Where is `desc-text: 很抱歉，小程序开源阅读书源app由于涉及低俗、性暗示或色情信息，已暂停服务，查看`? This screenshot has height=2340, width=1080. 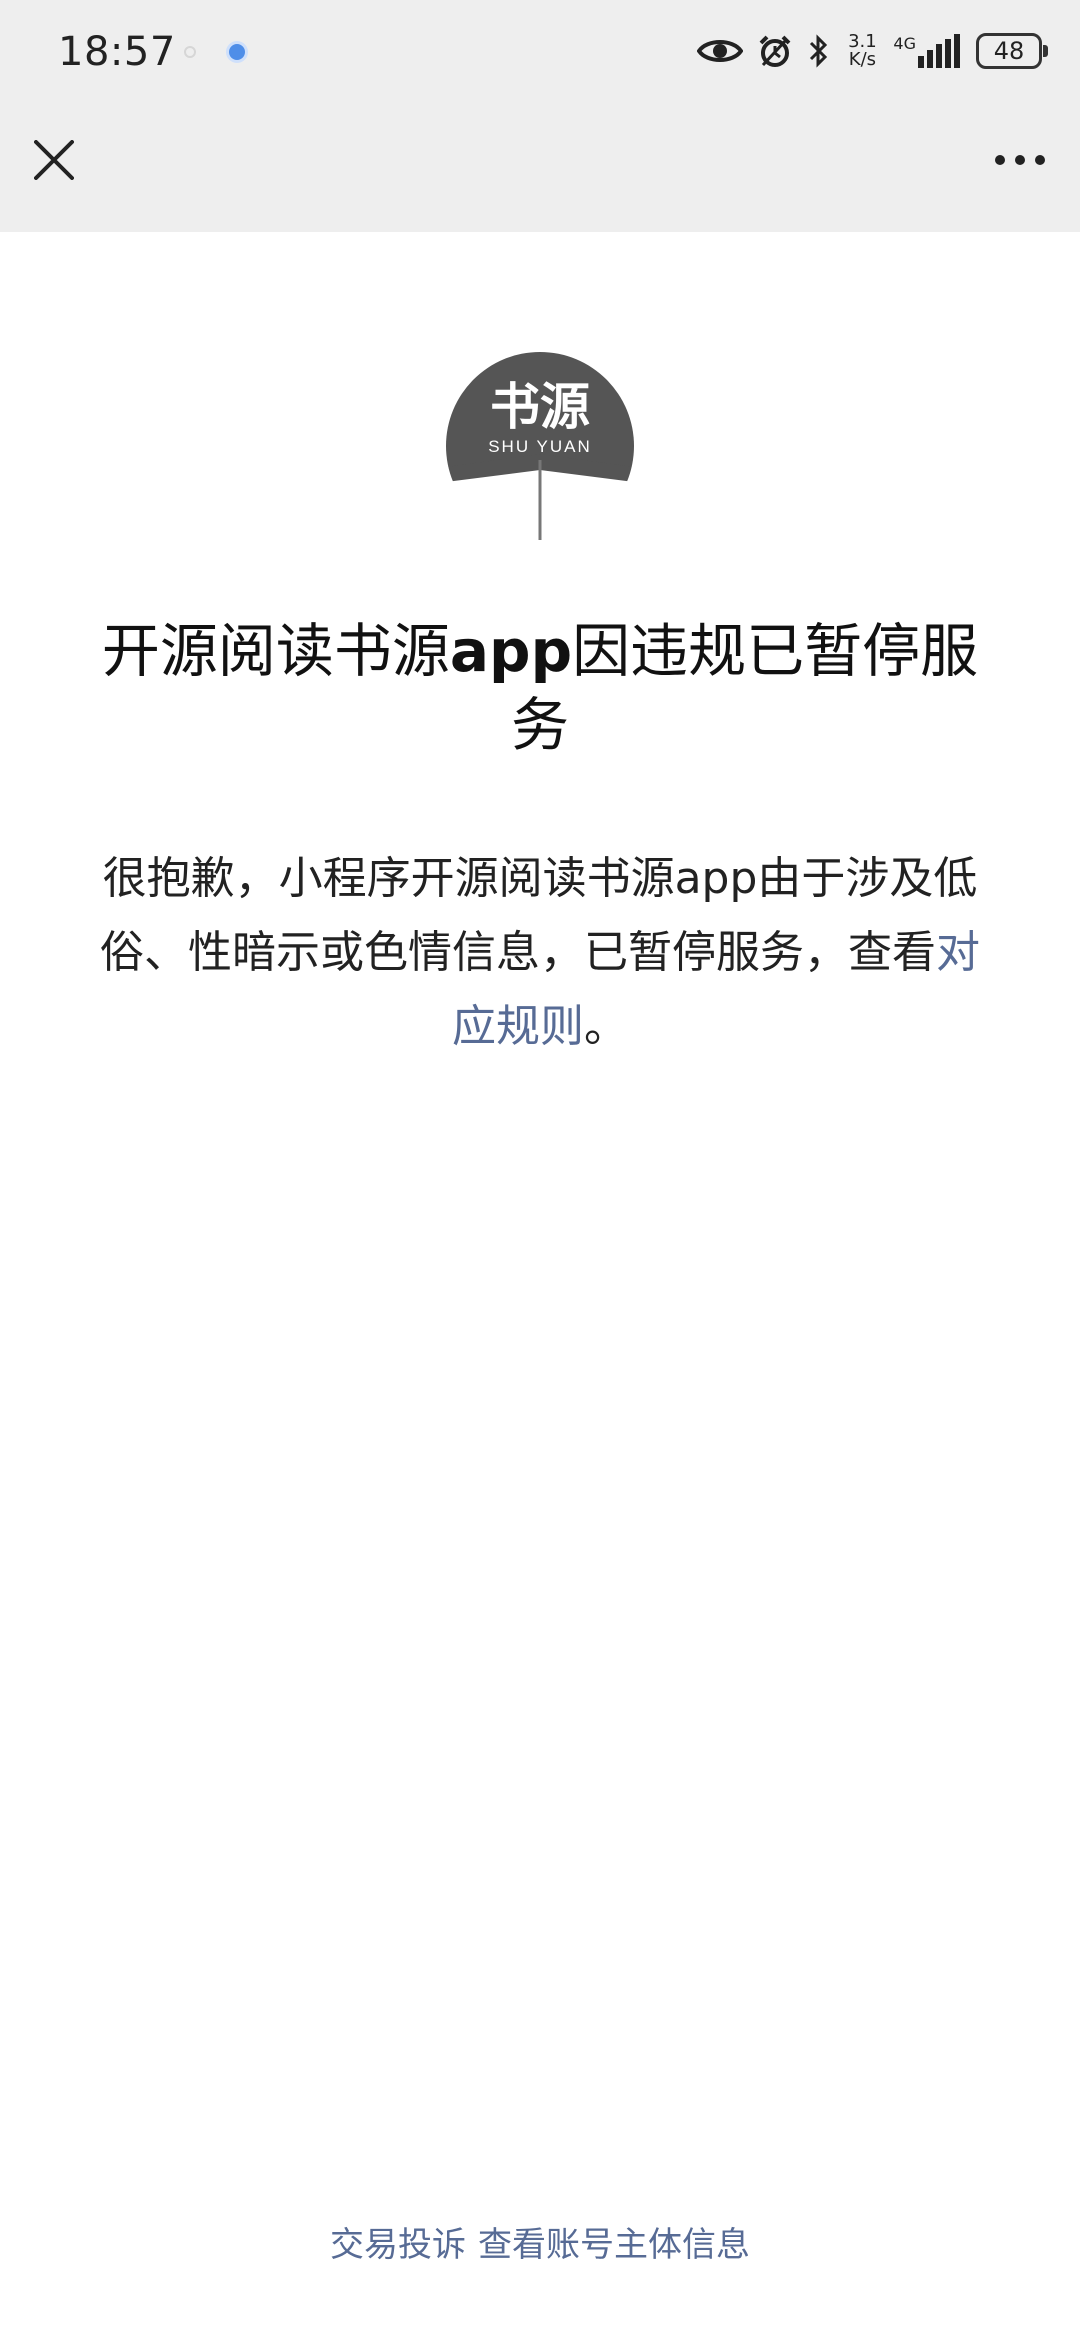 desc-text: 很抱歉，小程序开源阅读书源app由于涉及低俗、性暗示或色情信息，已暂停服务，查看 is located at coordinates (539, 915).